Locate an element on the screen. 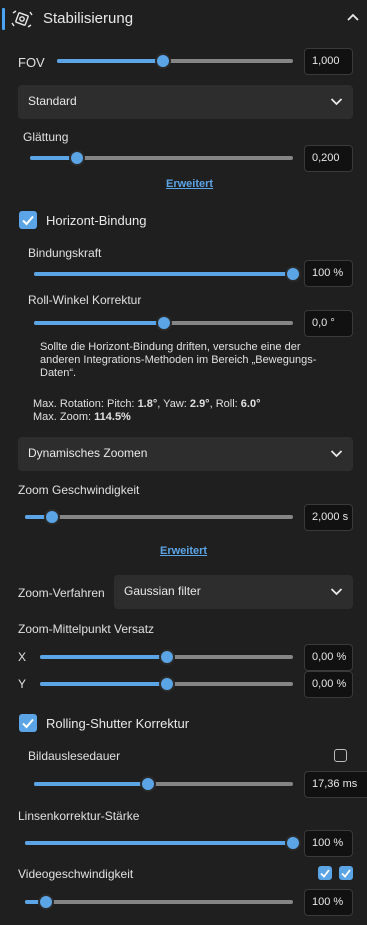  smoothing-method-selected: Standard is located at coordinates (52, 101).